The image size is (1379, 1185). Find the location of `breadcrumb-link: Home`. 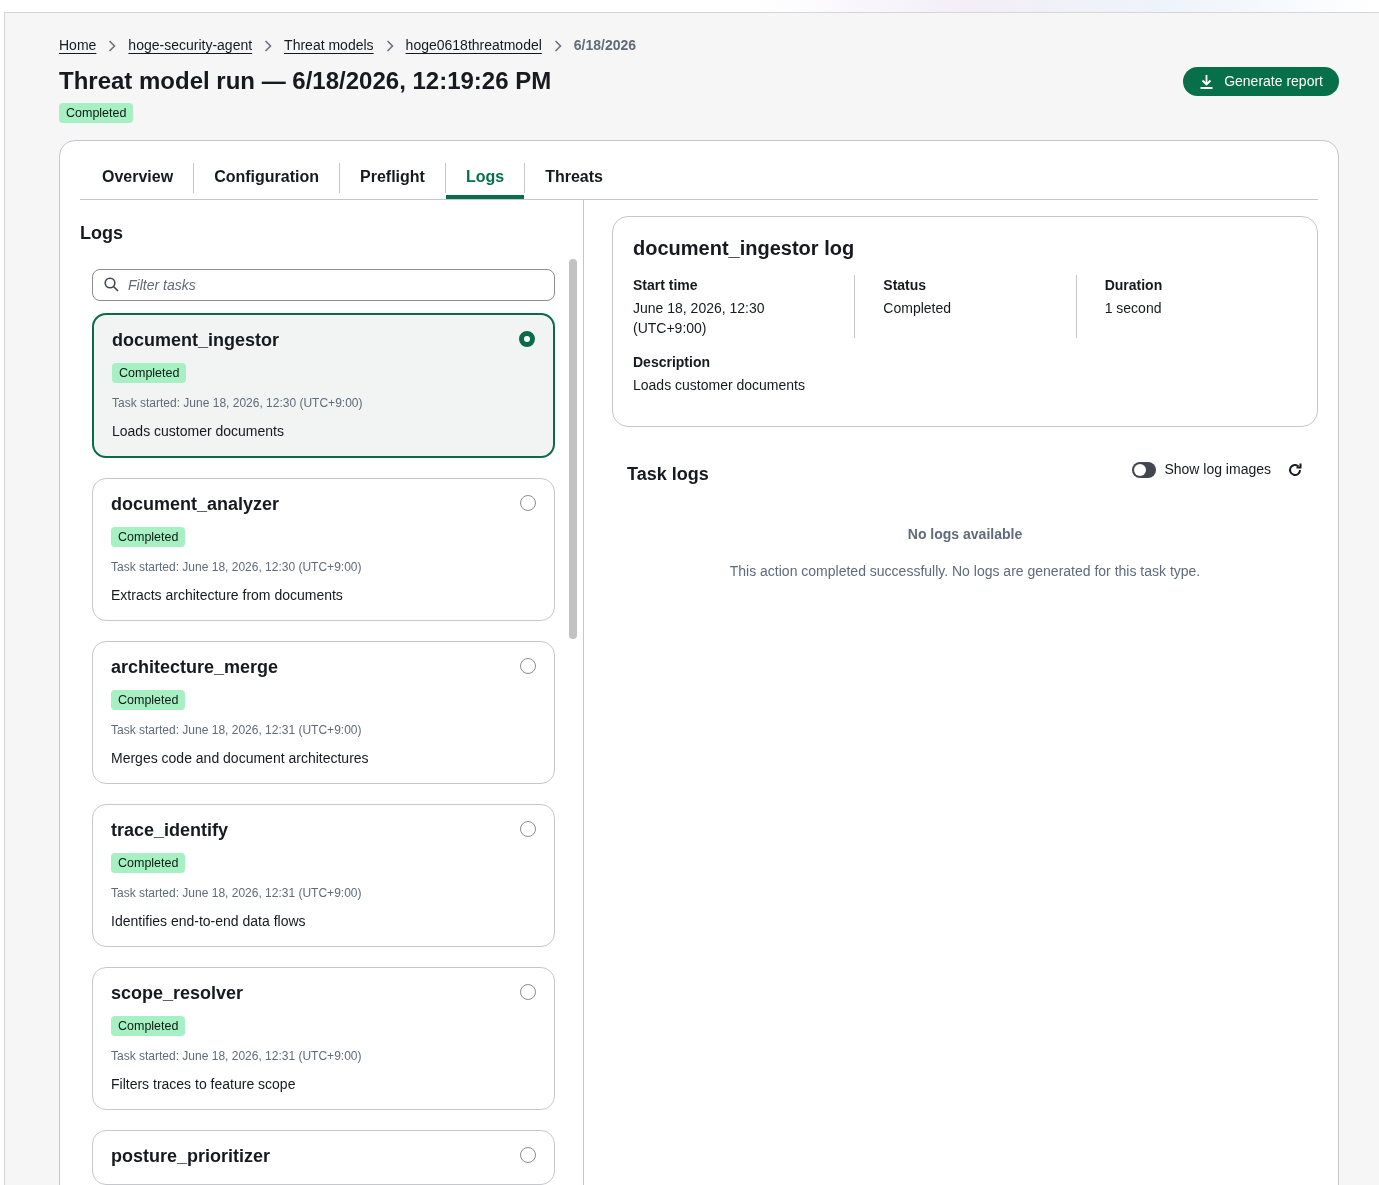

breadcrumb-link: Home is located at coordinates (78, 45).